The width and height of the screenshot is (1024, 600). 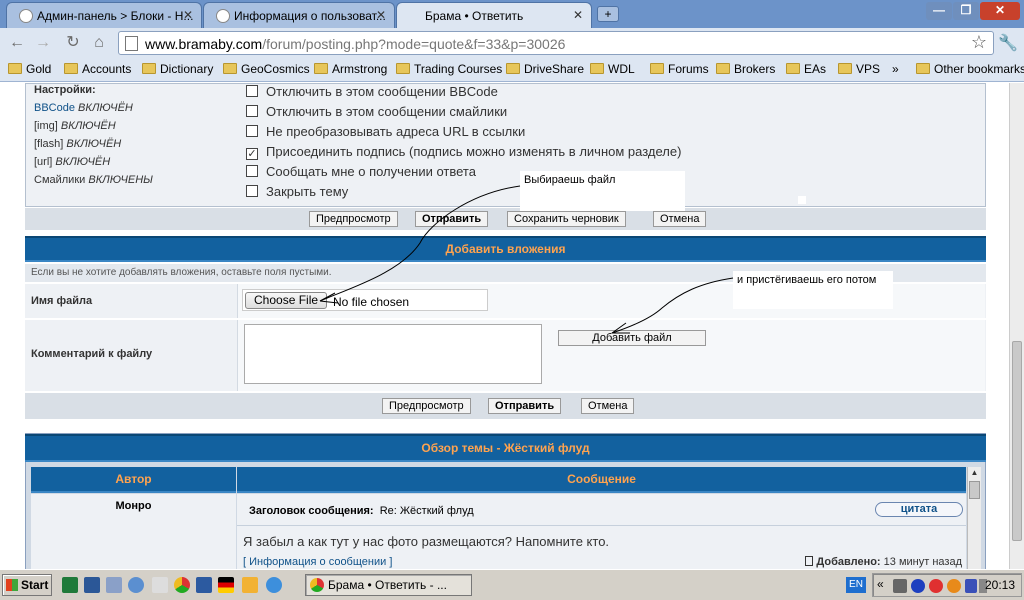 I want to click on start-button: Start, so click(x=27, y=585).